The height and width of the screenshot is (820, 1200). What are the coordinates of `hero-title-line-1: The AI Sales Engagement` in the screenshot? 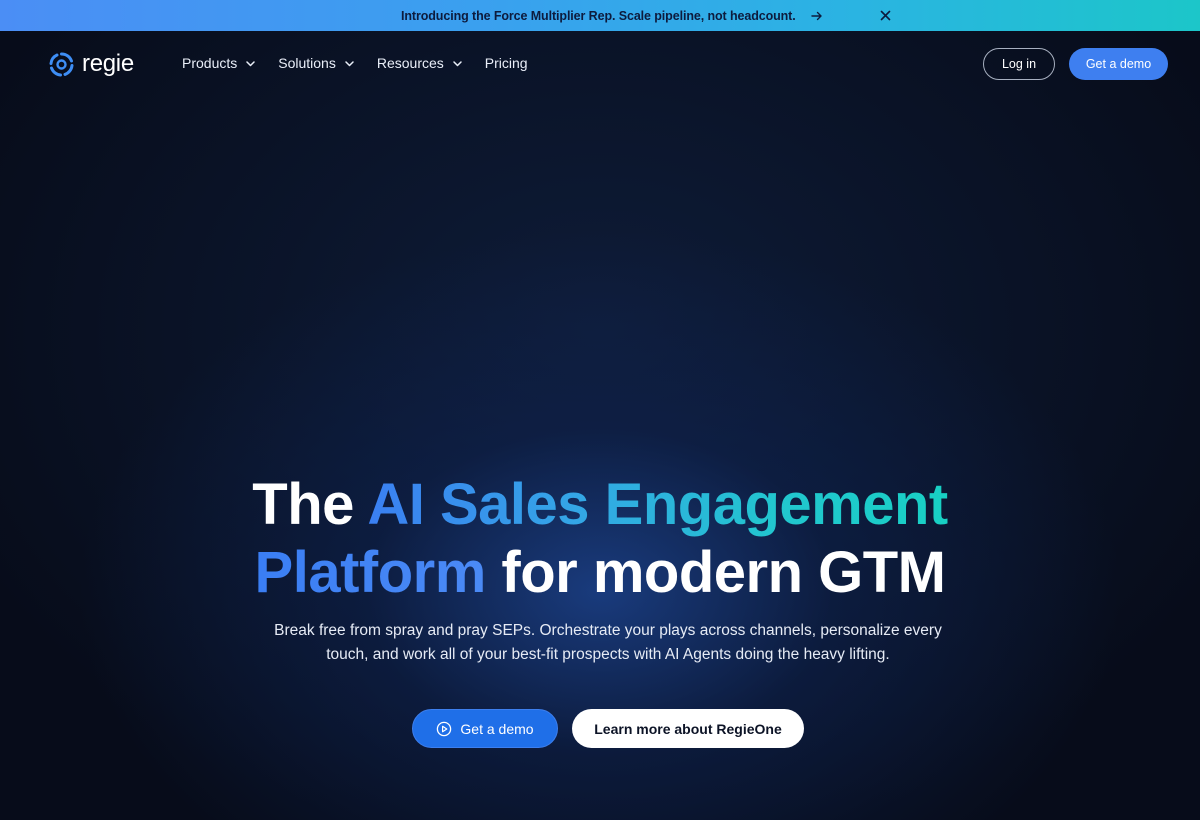 It's located at (600, 505).